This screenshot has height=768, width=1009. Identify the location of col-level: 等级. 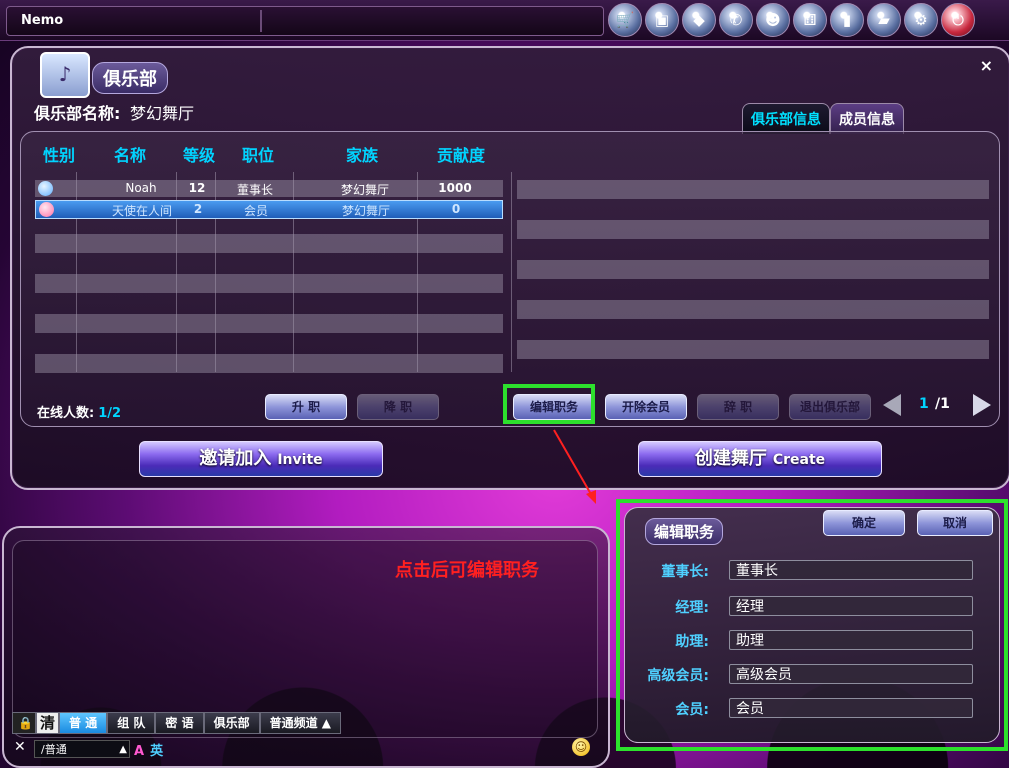
(199, 154).